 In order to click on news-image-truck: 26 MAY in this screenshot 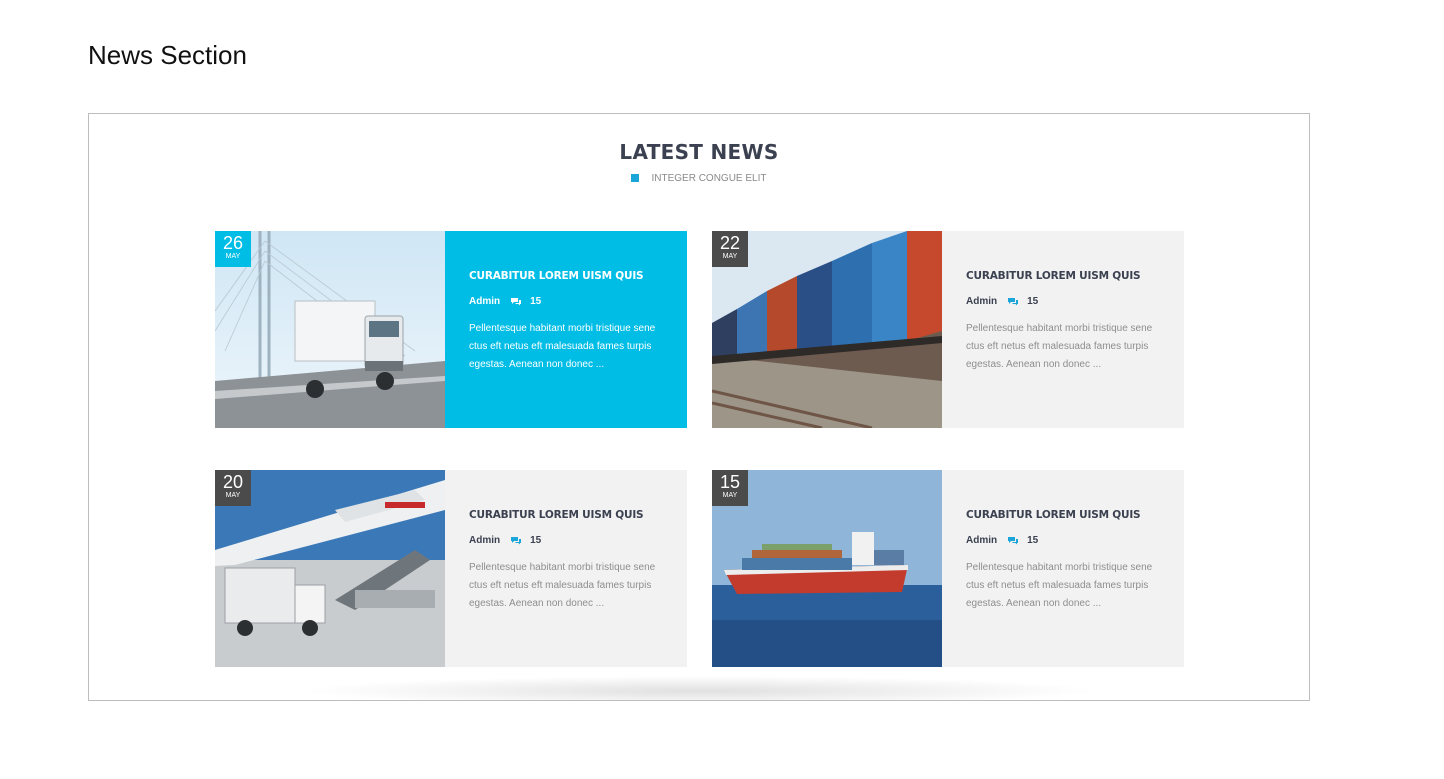, I will do `click(330, 329)`.